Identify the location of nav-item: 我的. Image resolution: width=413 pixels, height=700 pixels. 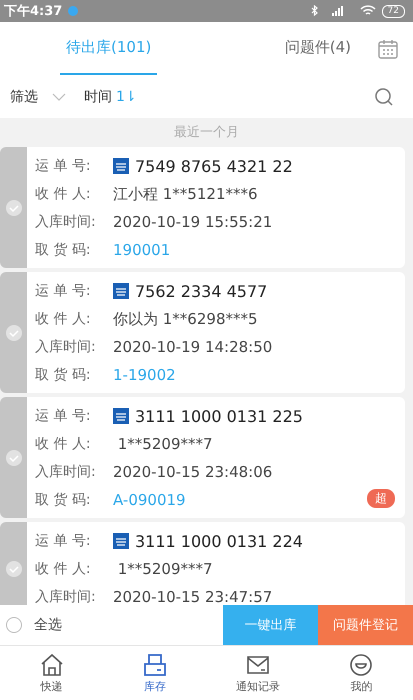
(361, 673).